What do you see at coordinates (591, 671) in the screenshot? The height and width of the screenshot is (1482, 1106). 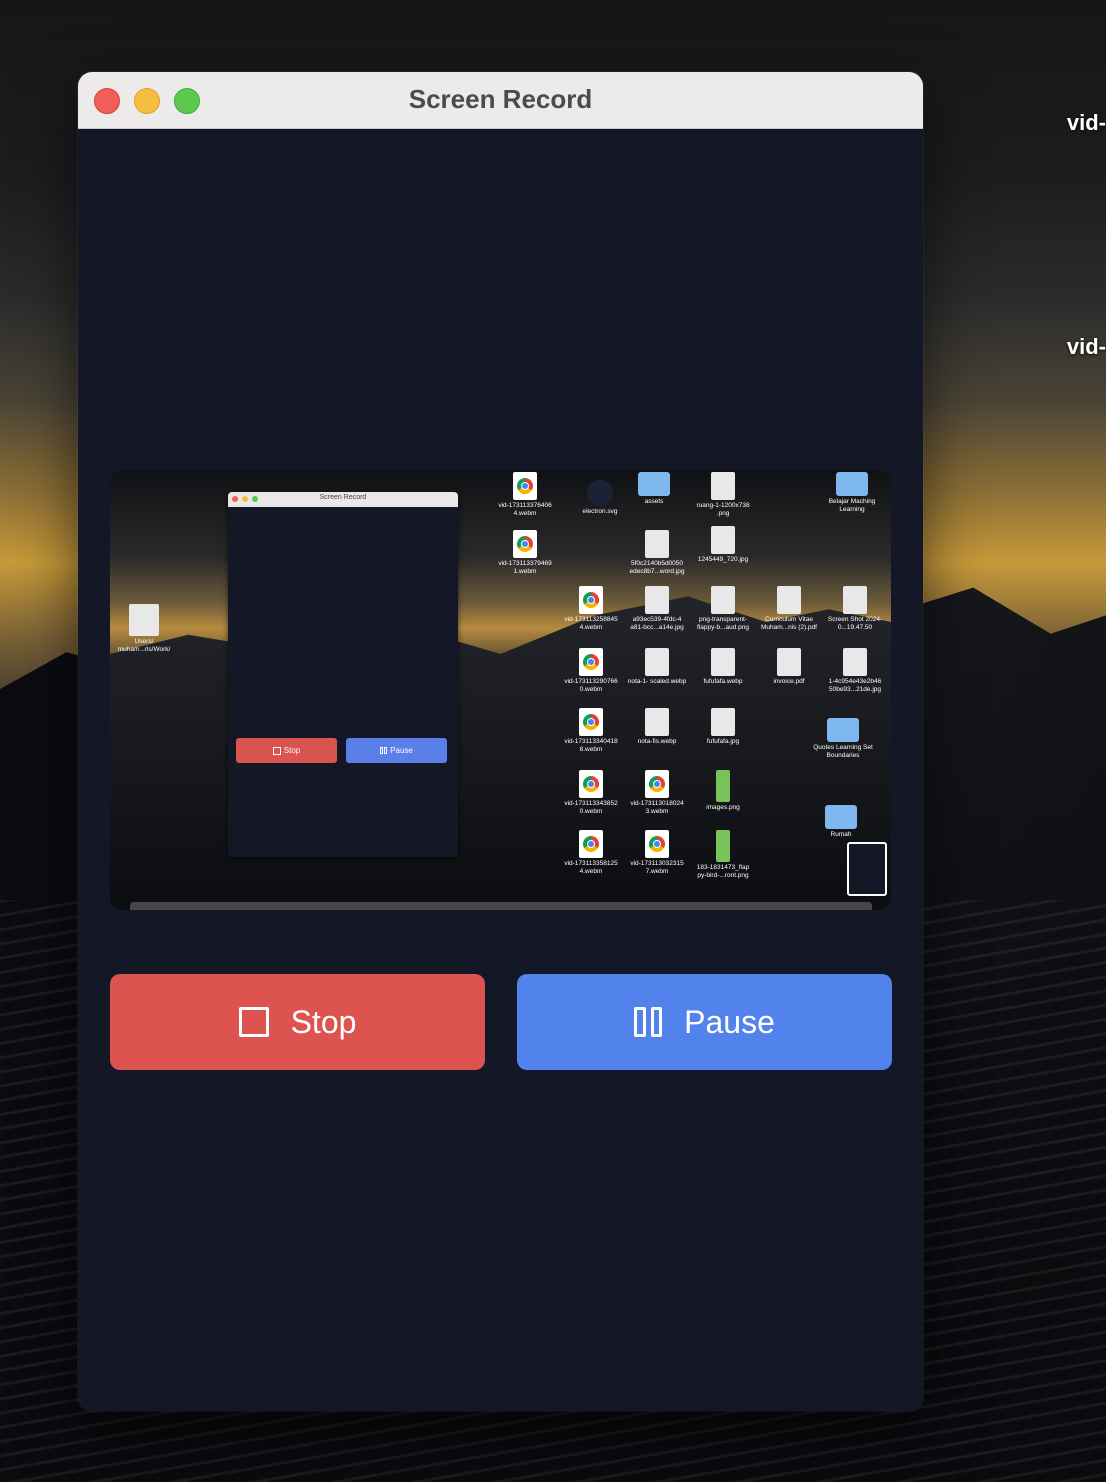 I see `preview-desktop-item: vid-173113290766 0.webm` at bounding box center [591, 671].